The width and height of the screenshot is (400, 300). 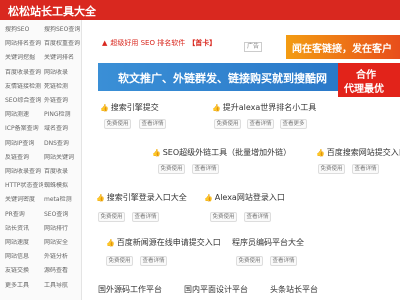 I want to click on sidebar-link: 友链交换, so click(x=24, y=271).